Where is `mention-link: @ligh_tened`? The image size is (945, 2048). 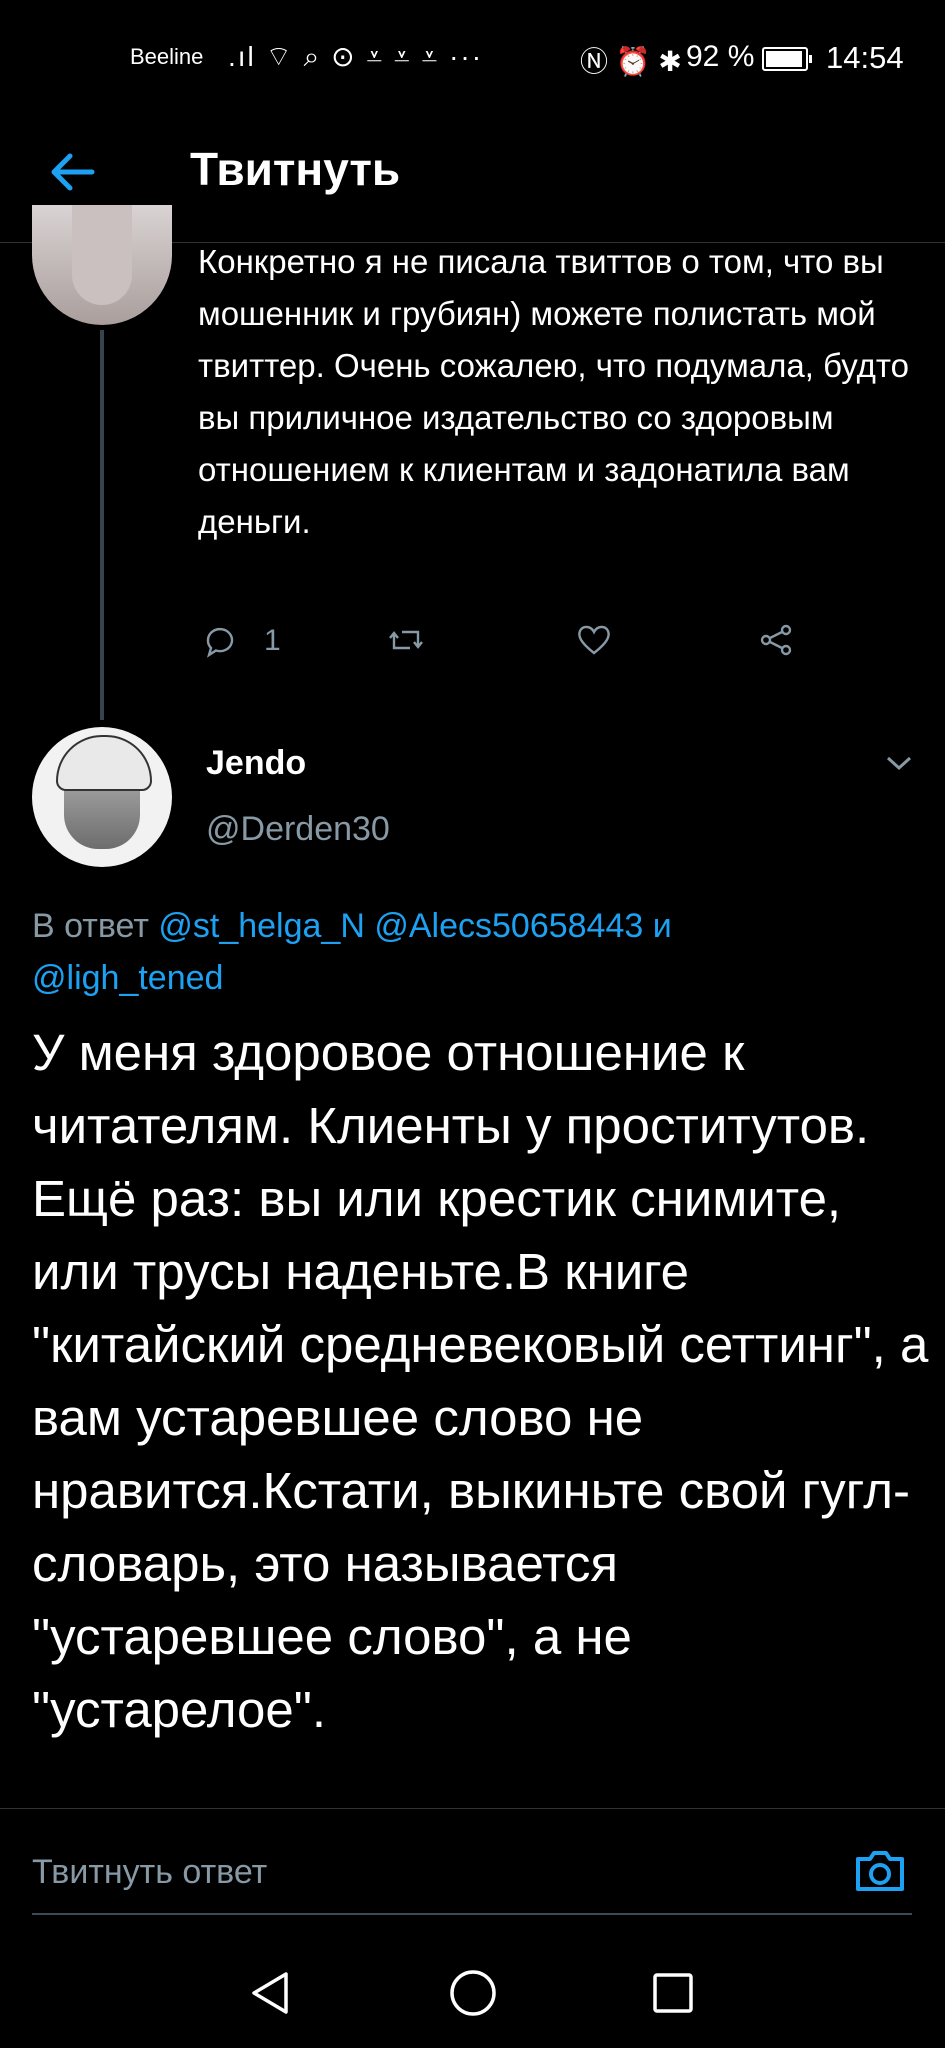 mention-link: @ligh_tened is located at coordinates (127, 978).